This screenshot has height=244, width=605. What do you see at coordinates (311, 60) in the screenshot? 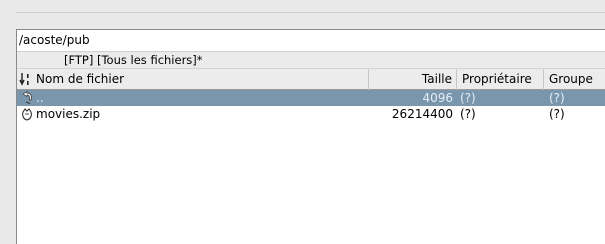
I see `filter-indicator: [FTP] [Tous les fichiers]*` at bounding box center [311, 60].